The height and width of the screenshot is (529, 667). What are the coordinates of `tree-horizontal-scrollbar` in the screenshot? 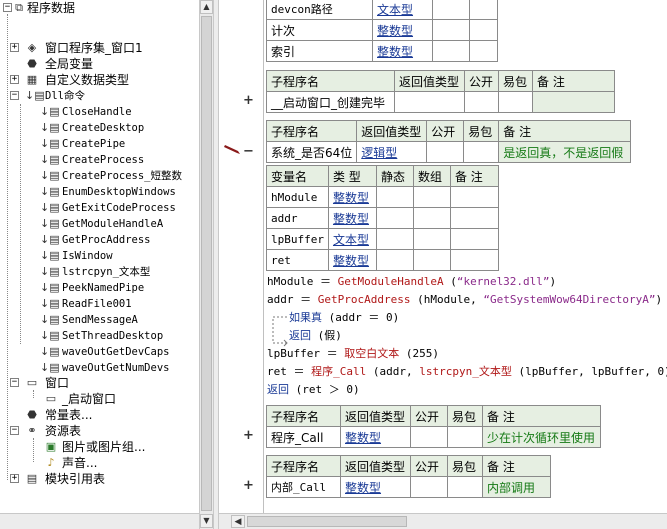 It's located at (99, 521).